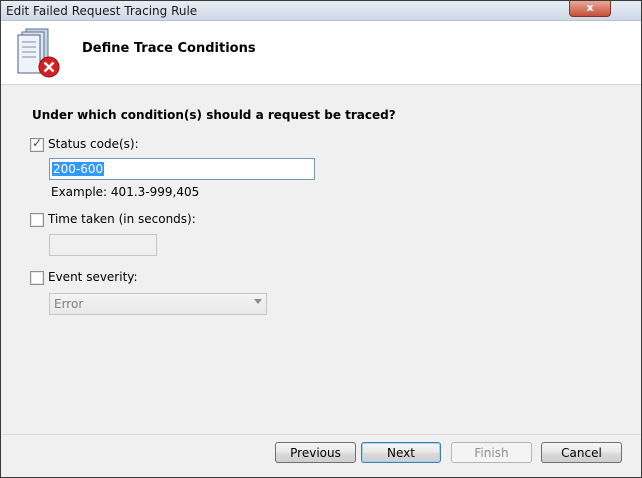 The image size is (642, 478). Describe the element at coordinates (37, 220) in the screenshot. I see `time-taken-checkbox` at that location.